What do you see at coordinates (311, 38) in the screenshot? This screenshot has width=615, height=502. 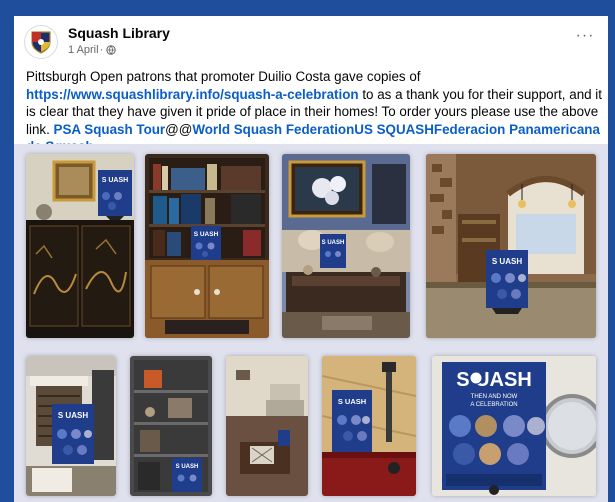 I see `post-header: Squash Library 1 April · ···` at bounding box center [311, 38].